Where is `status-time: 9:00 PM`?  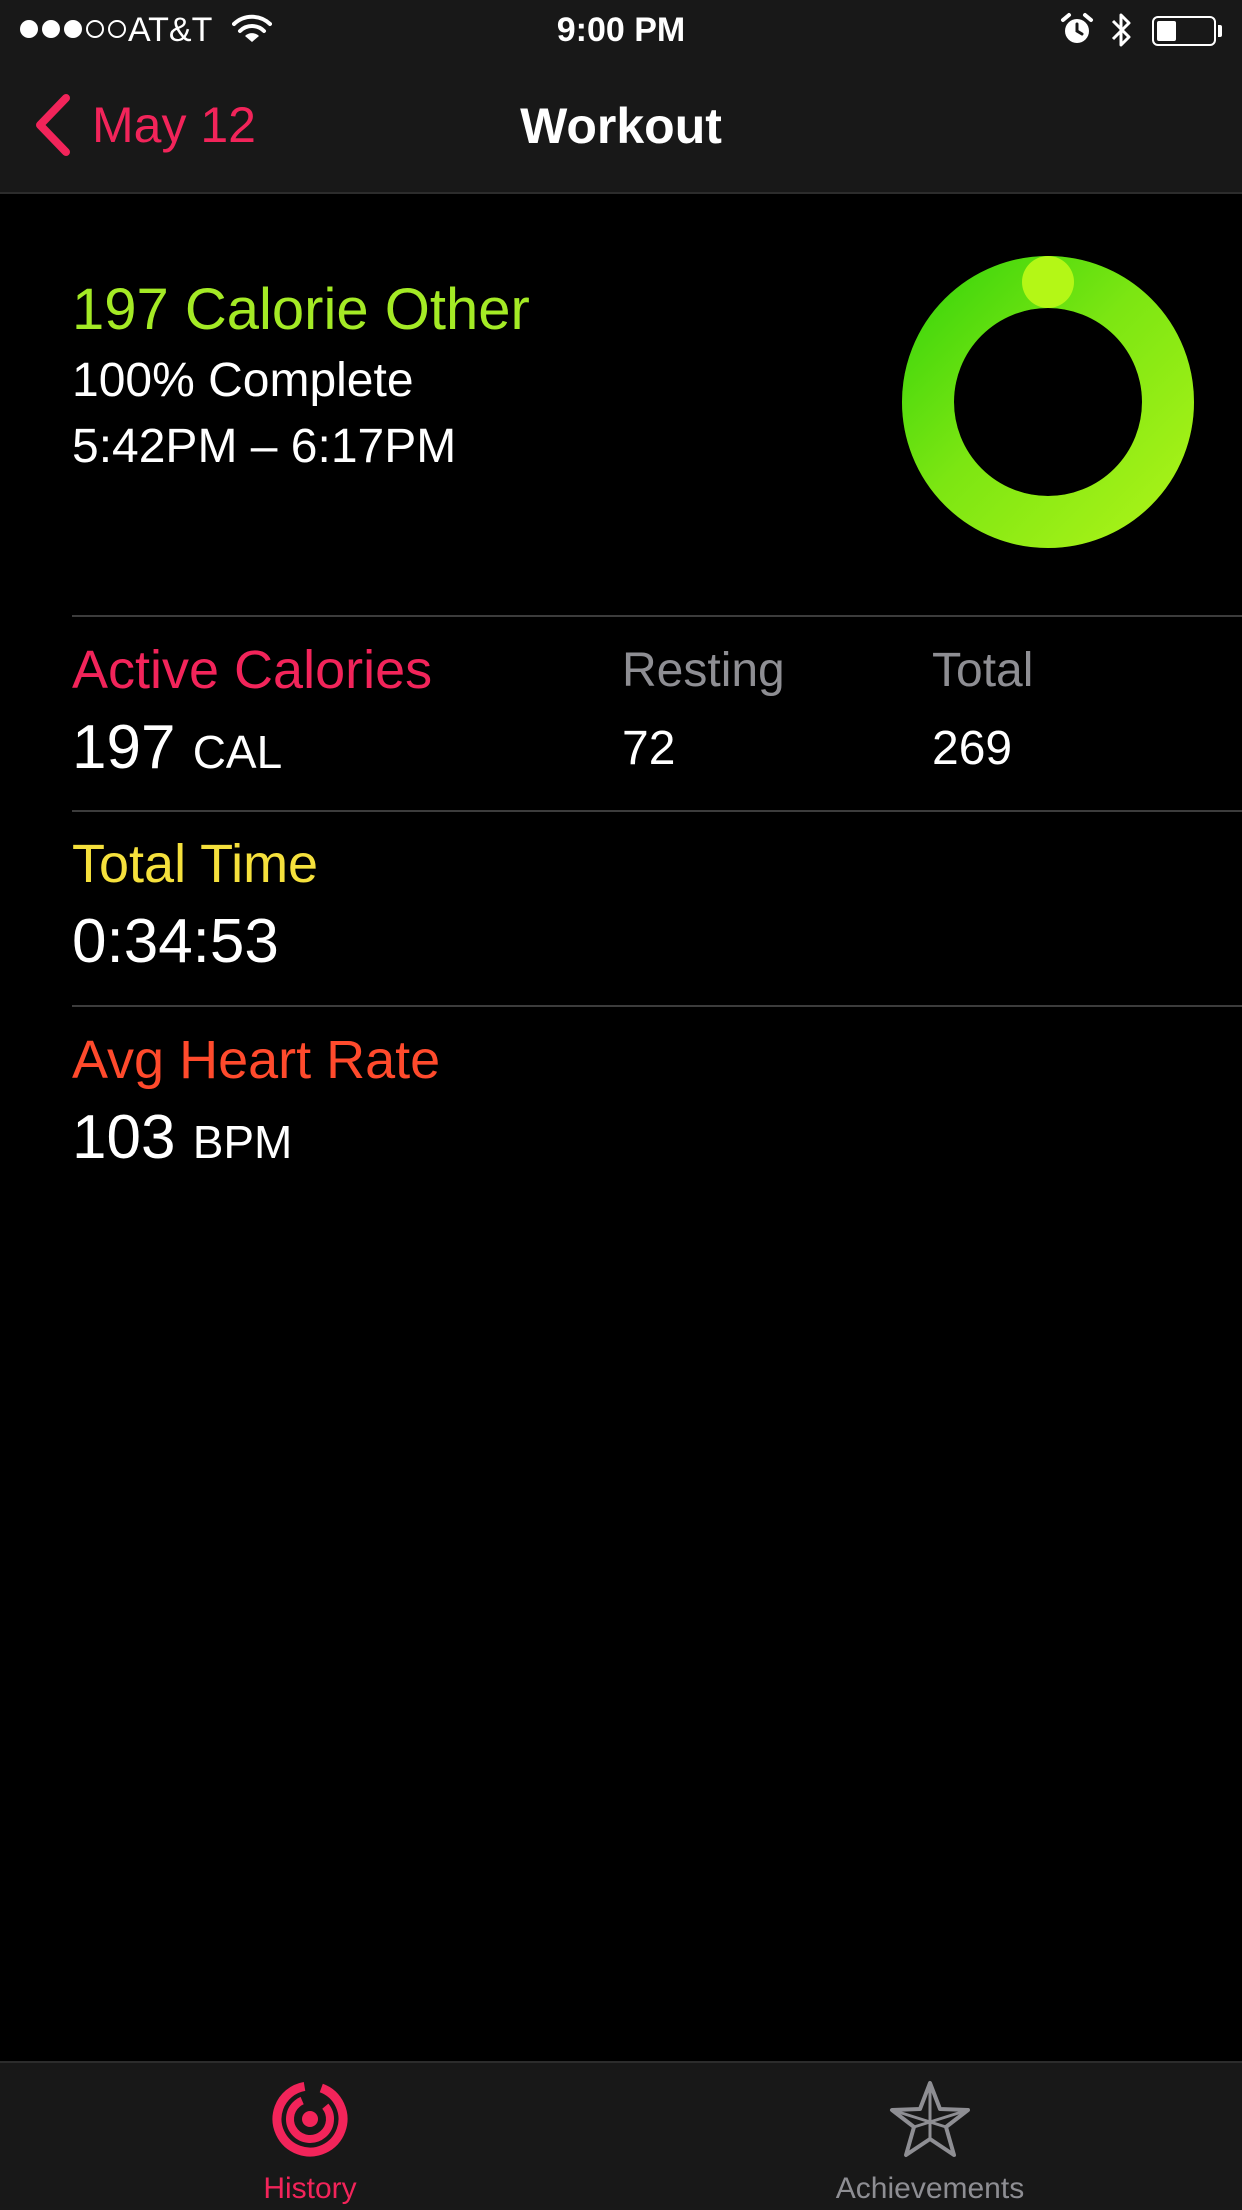 status-time: 9:00 PM is located at coordinates (621, 30).